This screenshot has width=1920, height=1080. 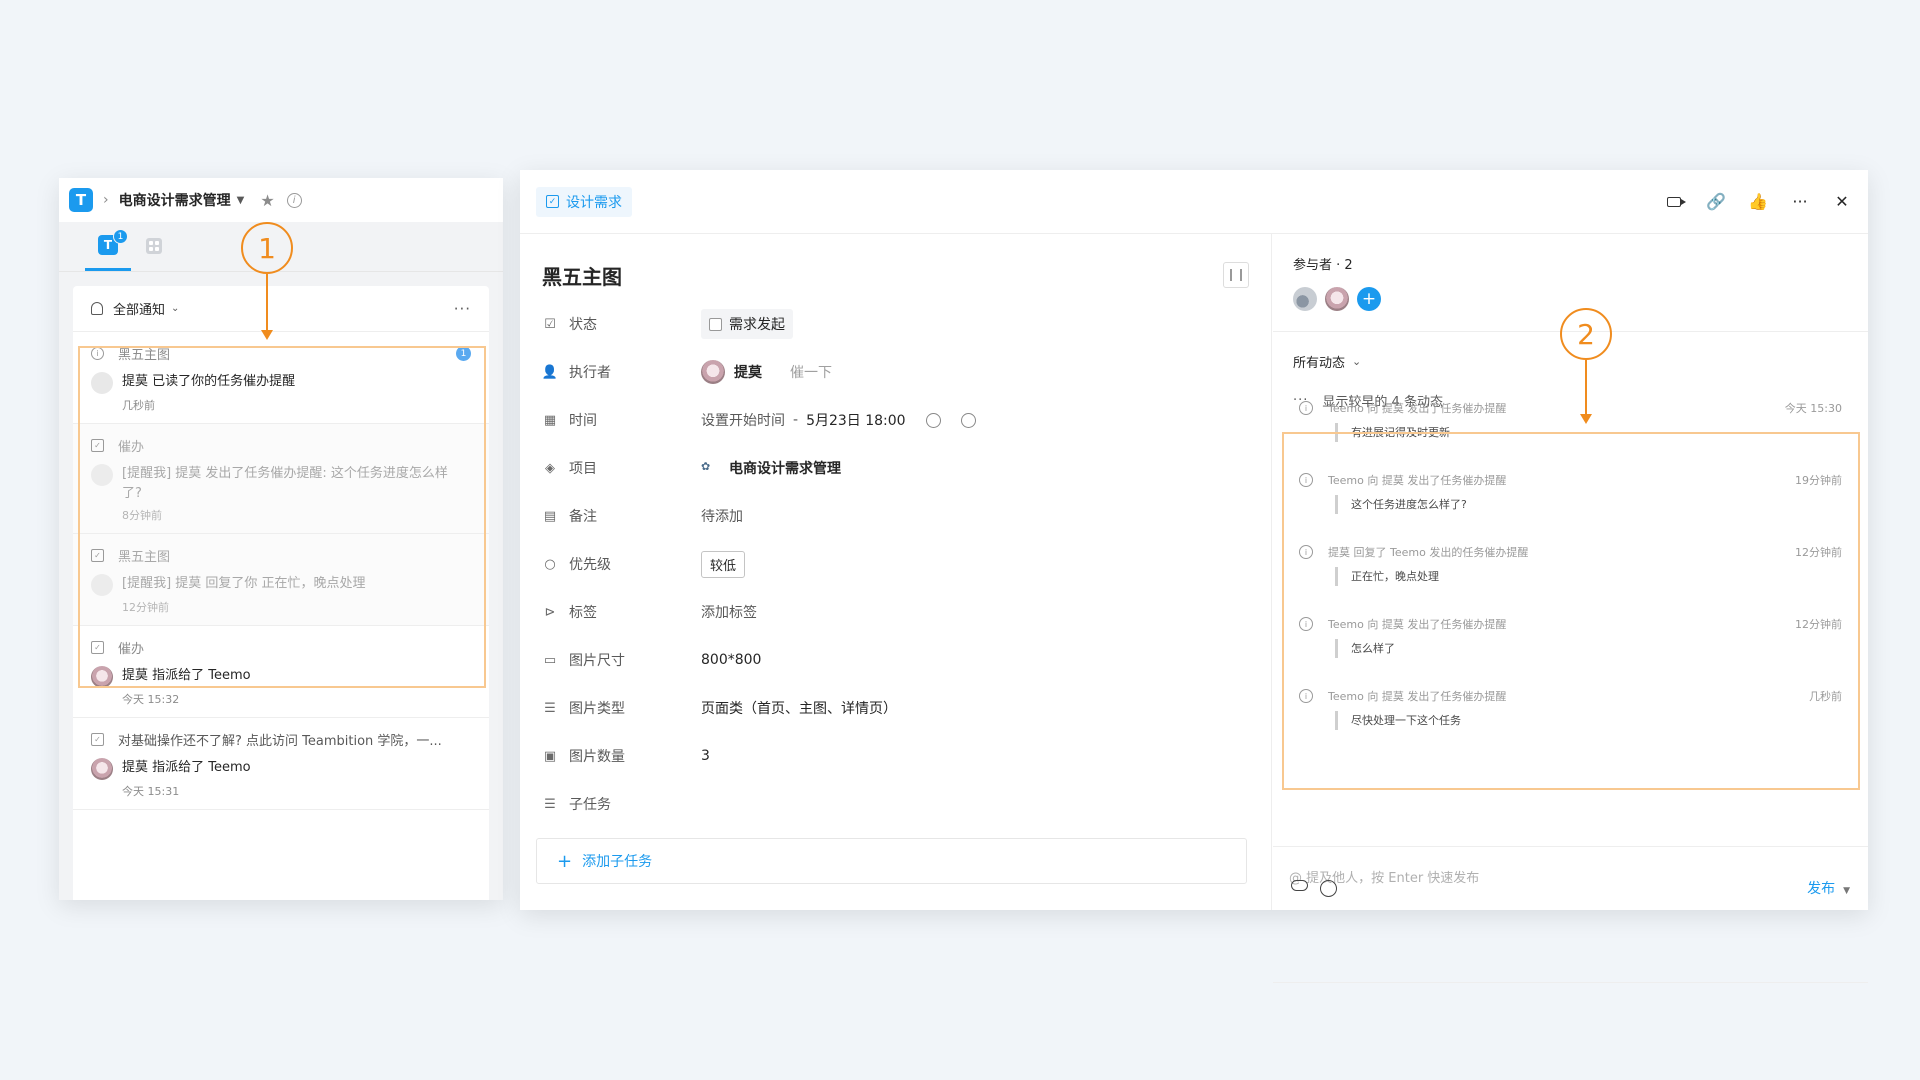 I want to click on project-value: 电商设计需求管理, so click(x=785, y=468).